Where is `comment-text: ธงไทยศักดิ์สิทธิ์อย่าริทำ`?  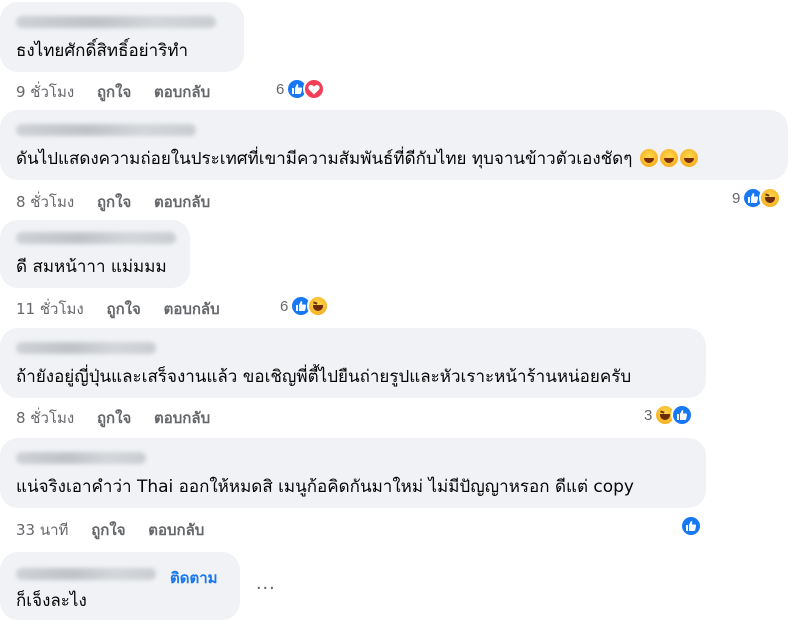 comment-text: ธงไทยศักดิ์สิทธิ์อย่าริทำ is located at coordinates (102, 51).